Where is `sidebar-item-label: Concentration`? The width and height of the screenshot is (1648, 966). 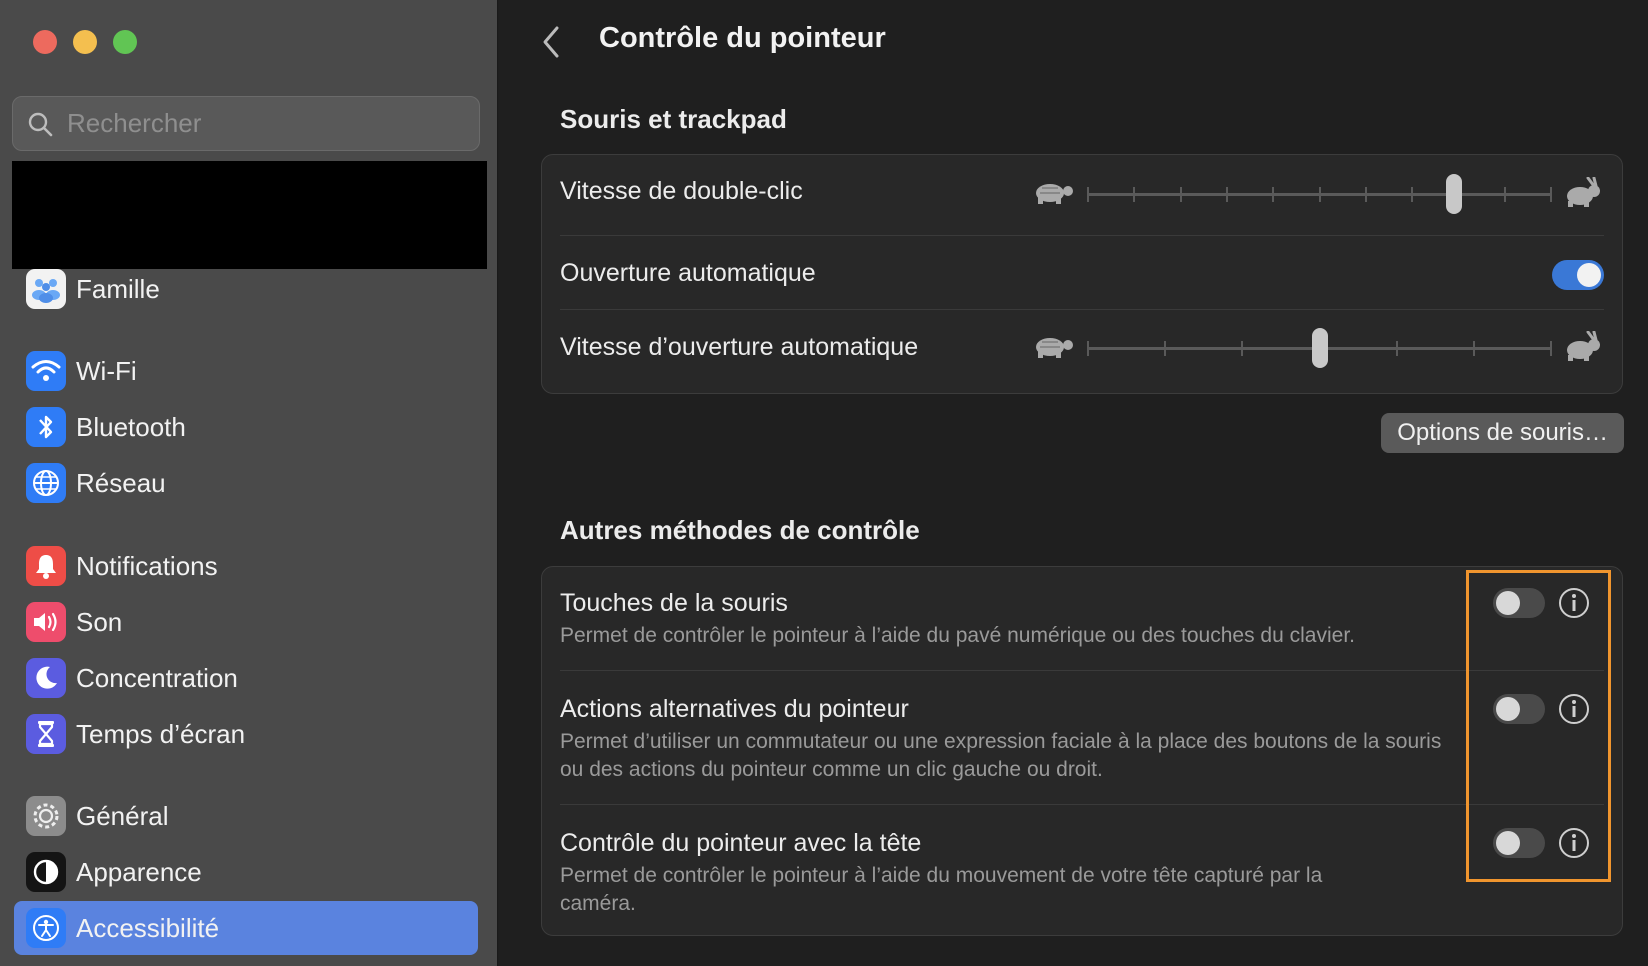
sidebar-item-label: Concentration is located at coordinates (157, 677).